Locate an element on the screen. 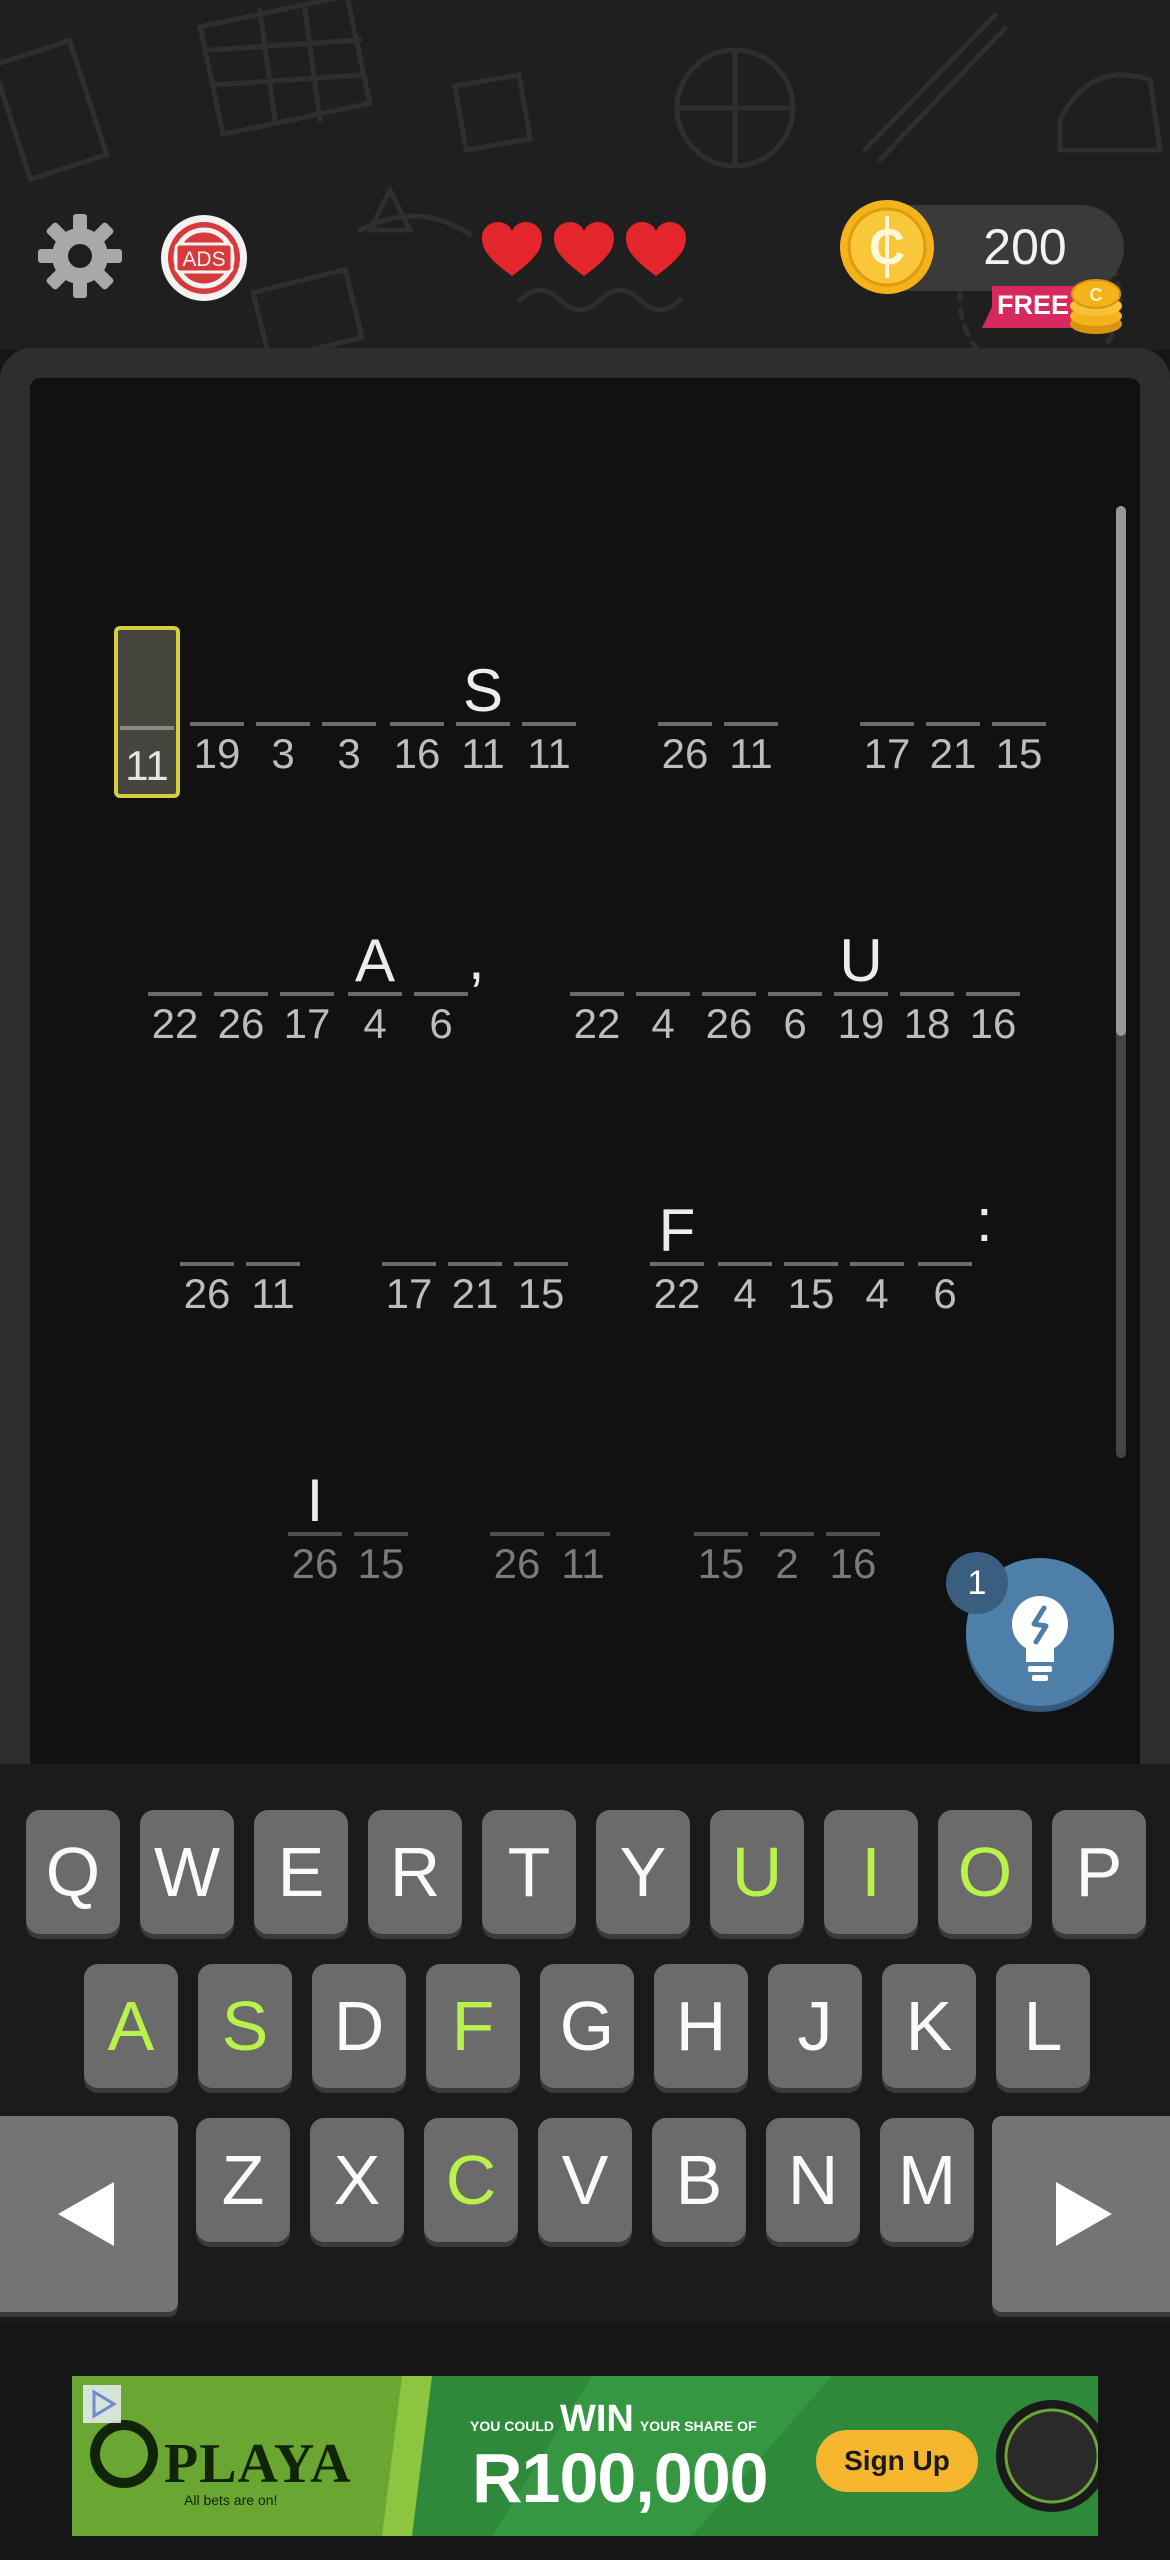 The width and height of the screenshot is (1170, 2560). key-m: M is located at coordinates (927, 2180).